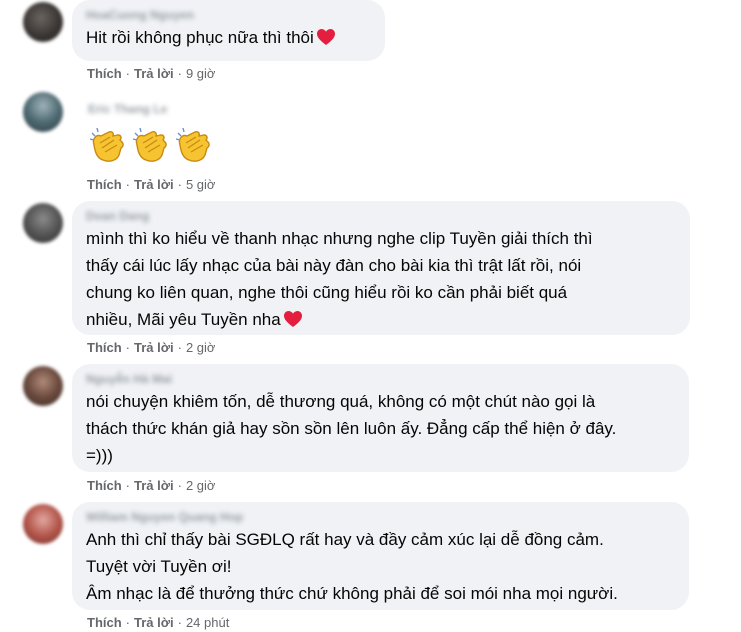  I want to click on comment-time: 9 giờ, so click(201, 73).